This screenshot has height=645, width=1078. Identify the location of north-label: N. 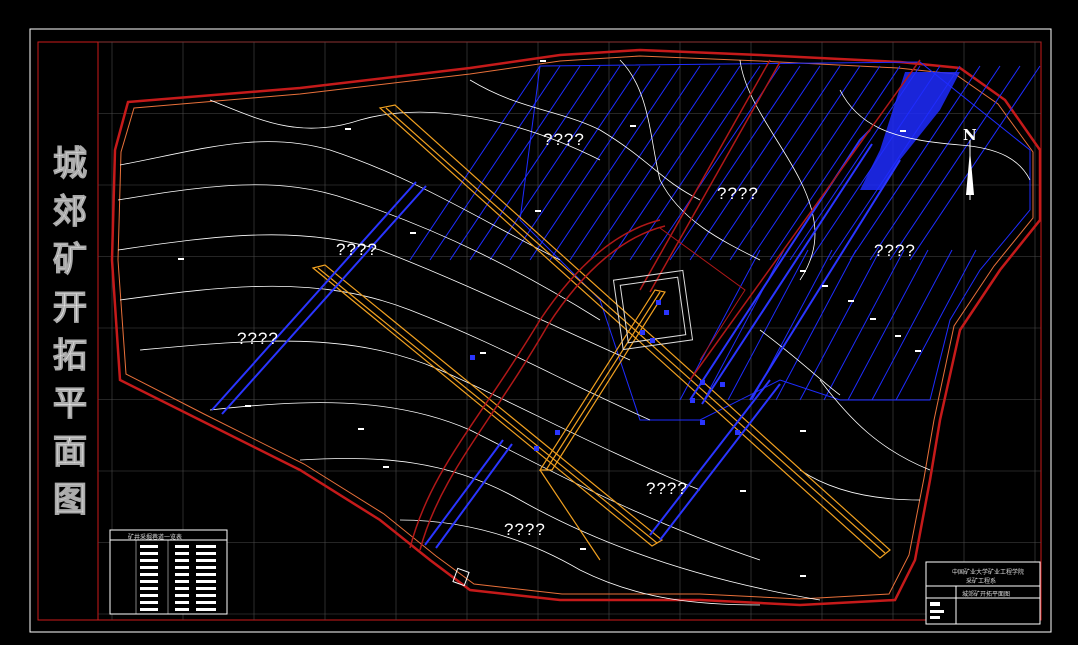
(970, 135).